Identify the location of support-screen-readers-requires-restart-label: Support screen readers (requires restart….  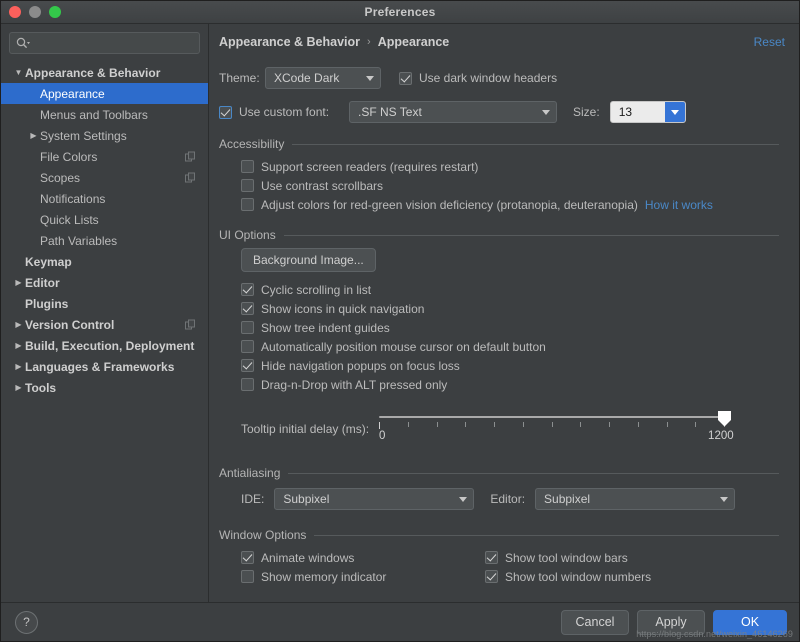
(370, 166).